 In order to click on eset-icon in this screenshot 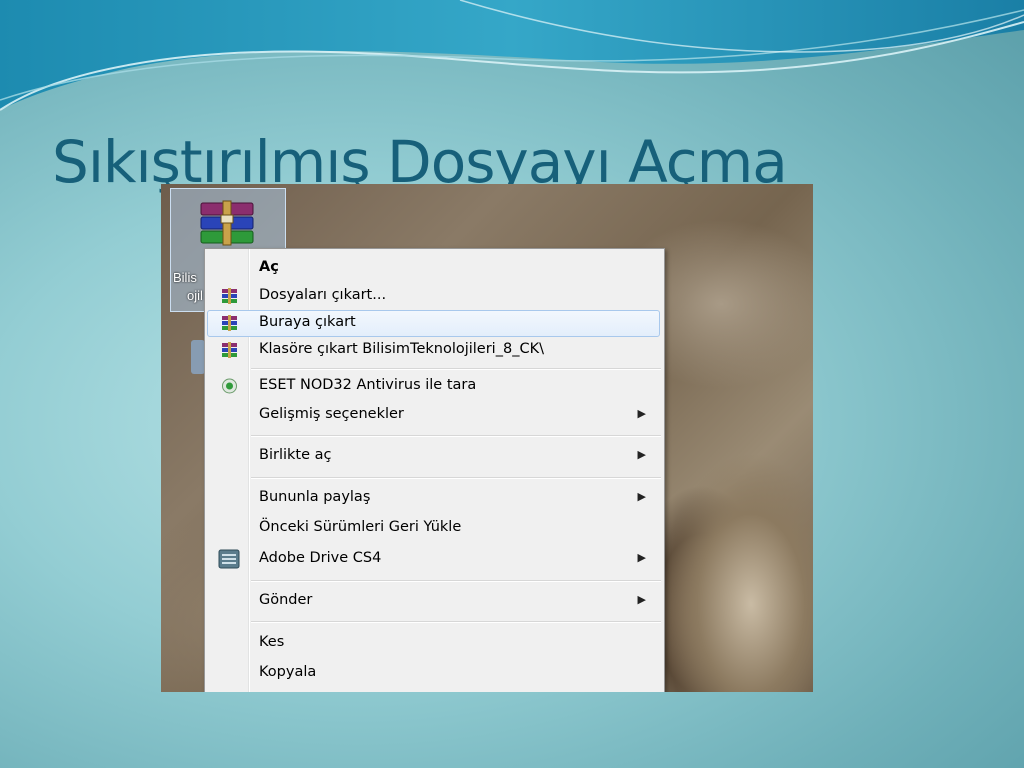, I will do `click(229, 386)`.